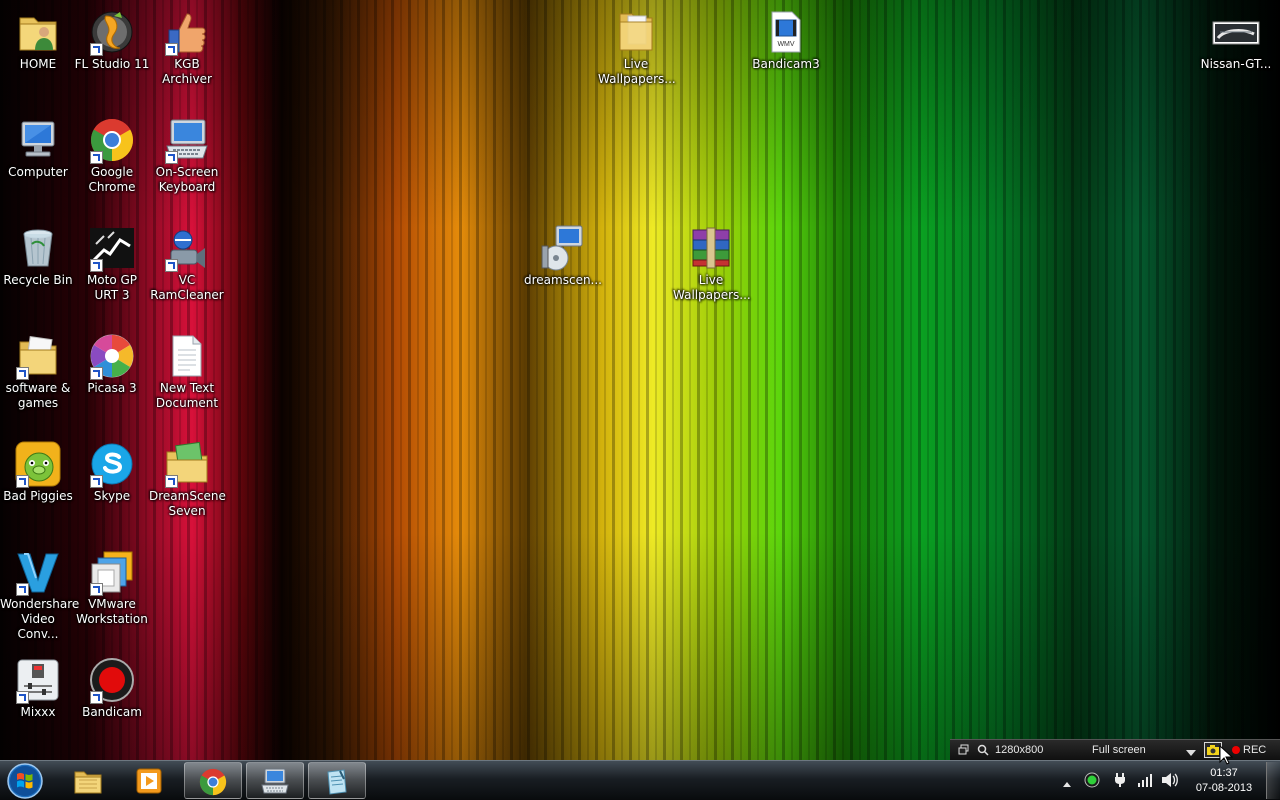 The width and height of the screenshot is (1280, 800). Describe the element at coordinates (187, 479) in the screenshot. I see `desktop-icon-dreamscene-seven: DreamScene Seven` at that location.